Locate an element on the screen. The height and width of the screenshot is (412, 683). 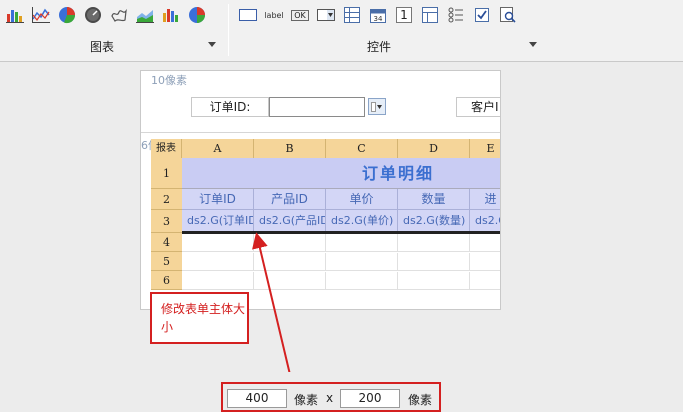
height-unit-label: 像素 is located at coordinates (420, 400).